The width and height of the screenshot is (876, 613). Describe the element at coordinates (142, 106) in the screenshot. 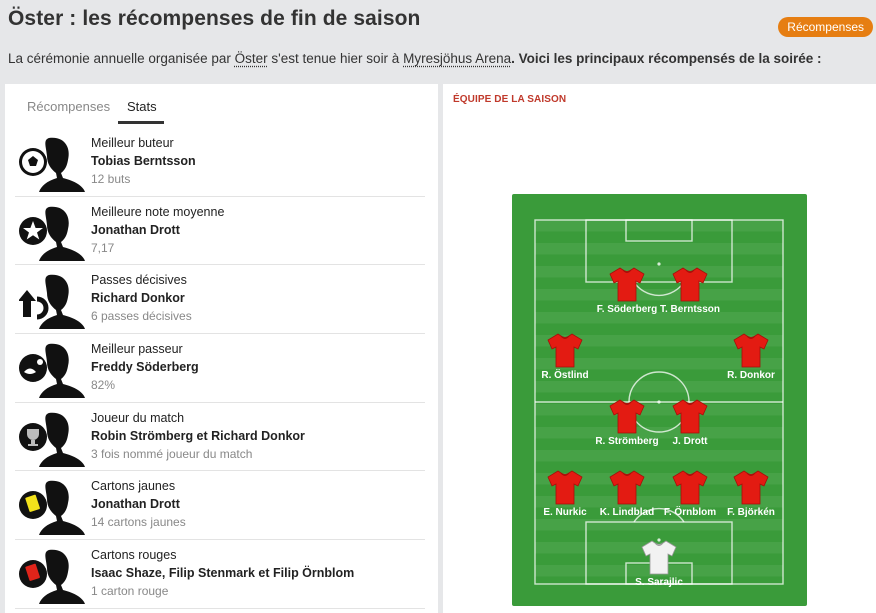

I see `tab-stats: Stats` at that location.